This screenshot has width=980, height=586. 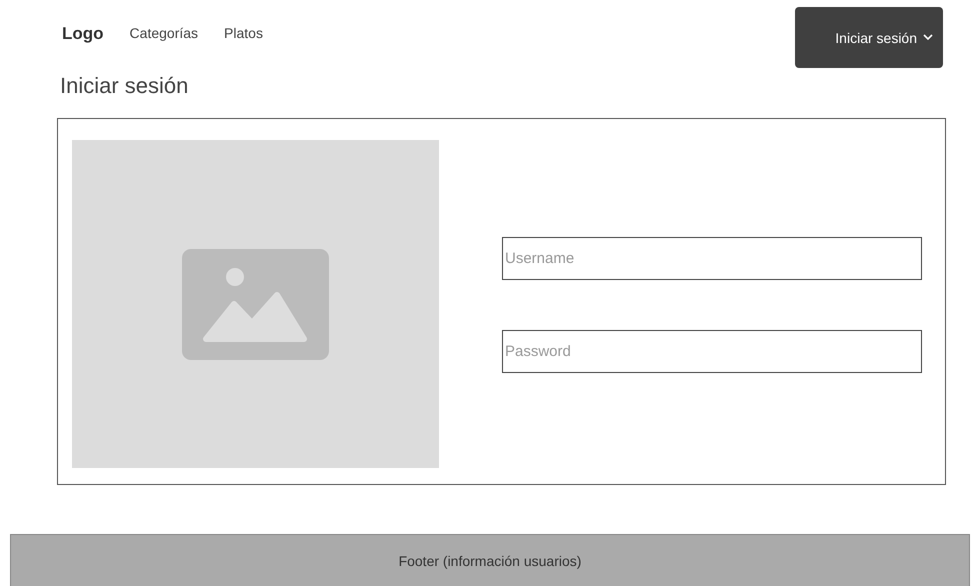 I want to click on login-menu-button: Iniciar sesión, so click(x=869, y=37).